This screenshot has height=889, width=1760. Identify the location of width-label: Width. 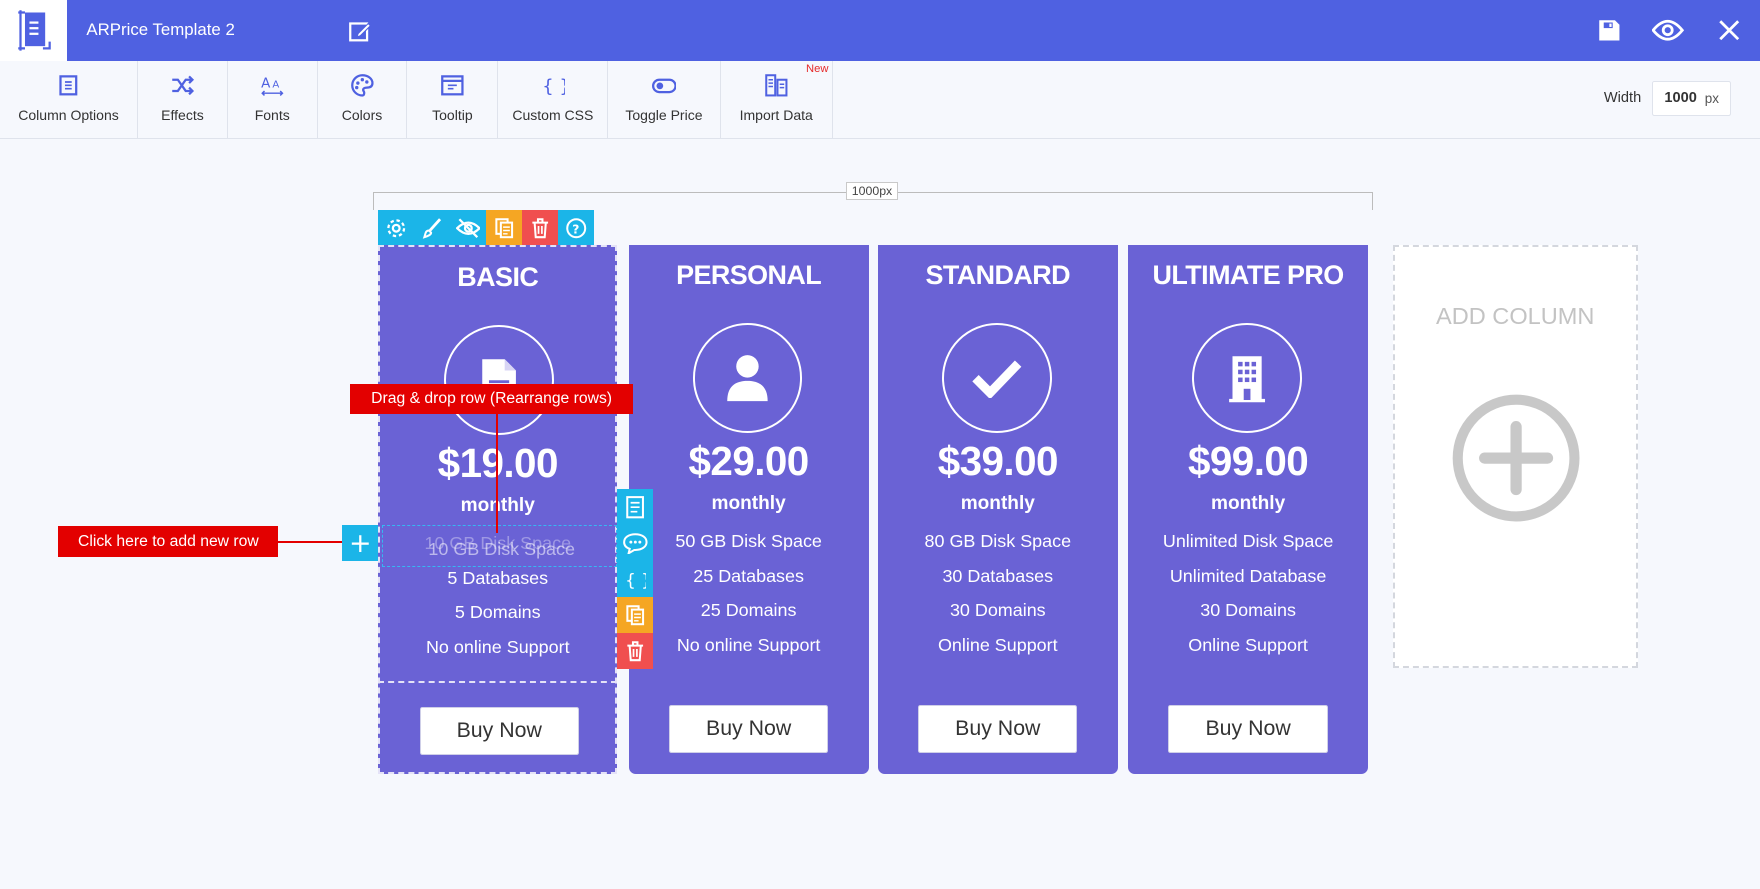
(1622, 97).